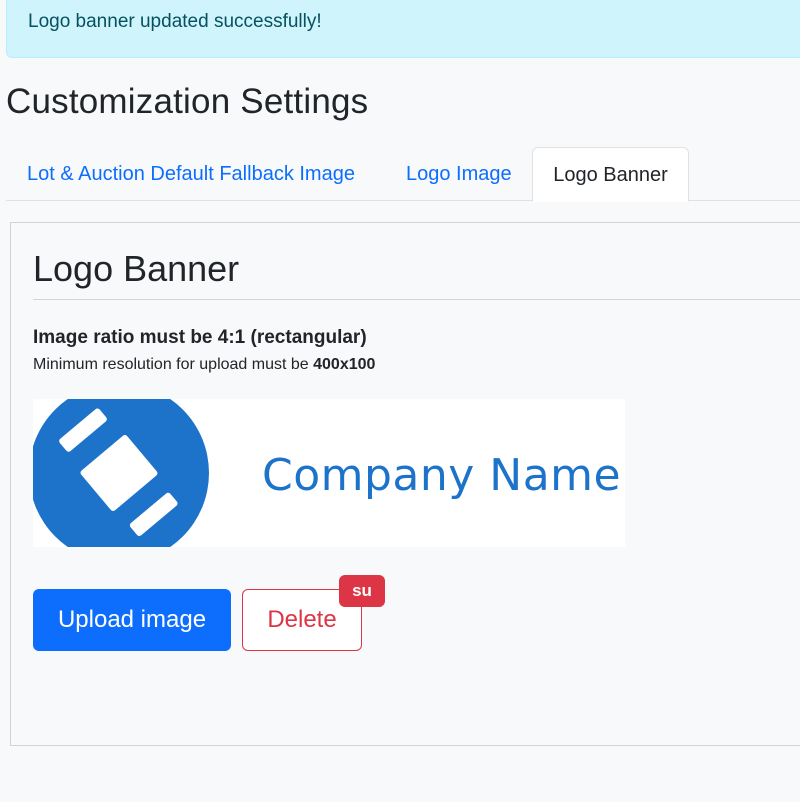  Describe the element at coordinates (442, 475) in the screenshot. I see `company-name-text: Company Name` at that location.